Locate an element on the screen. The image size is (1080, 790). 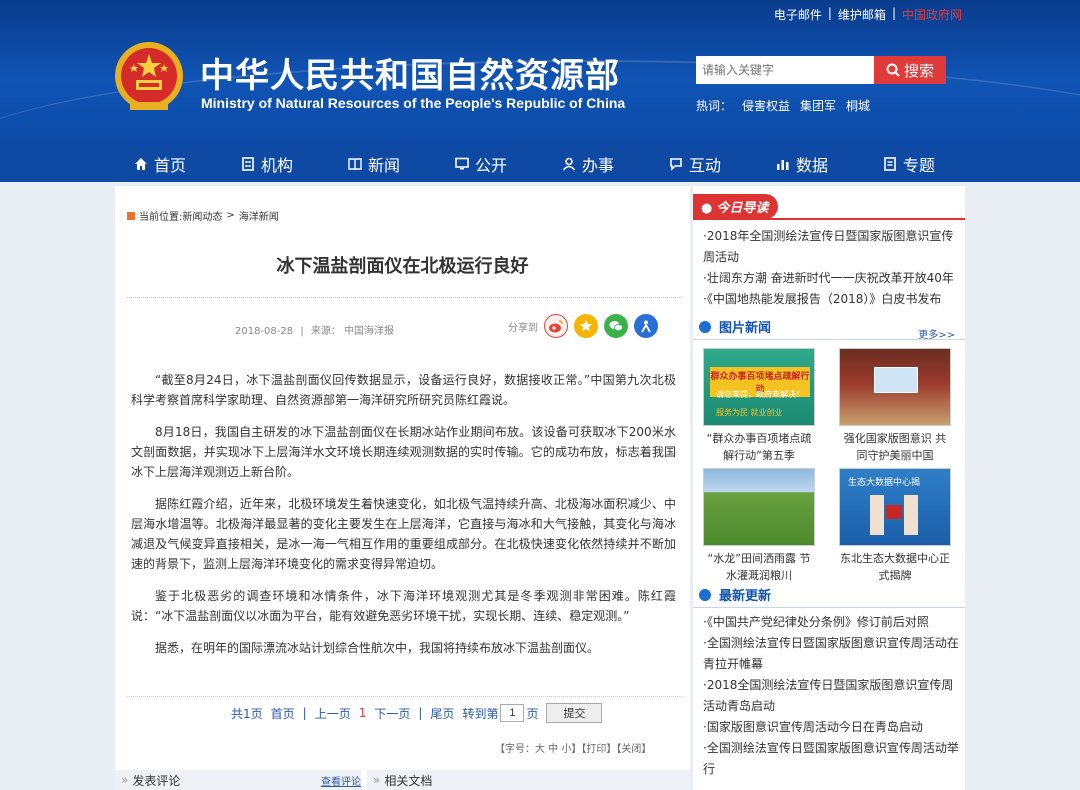
hot-word-link: 集团军 is located at coordinates (818, 105).